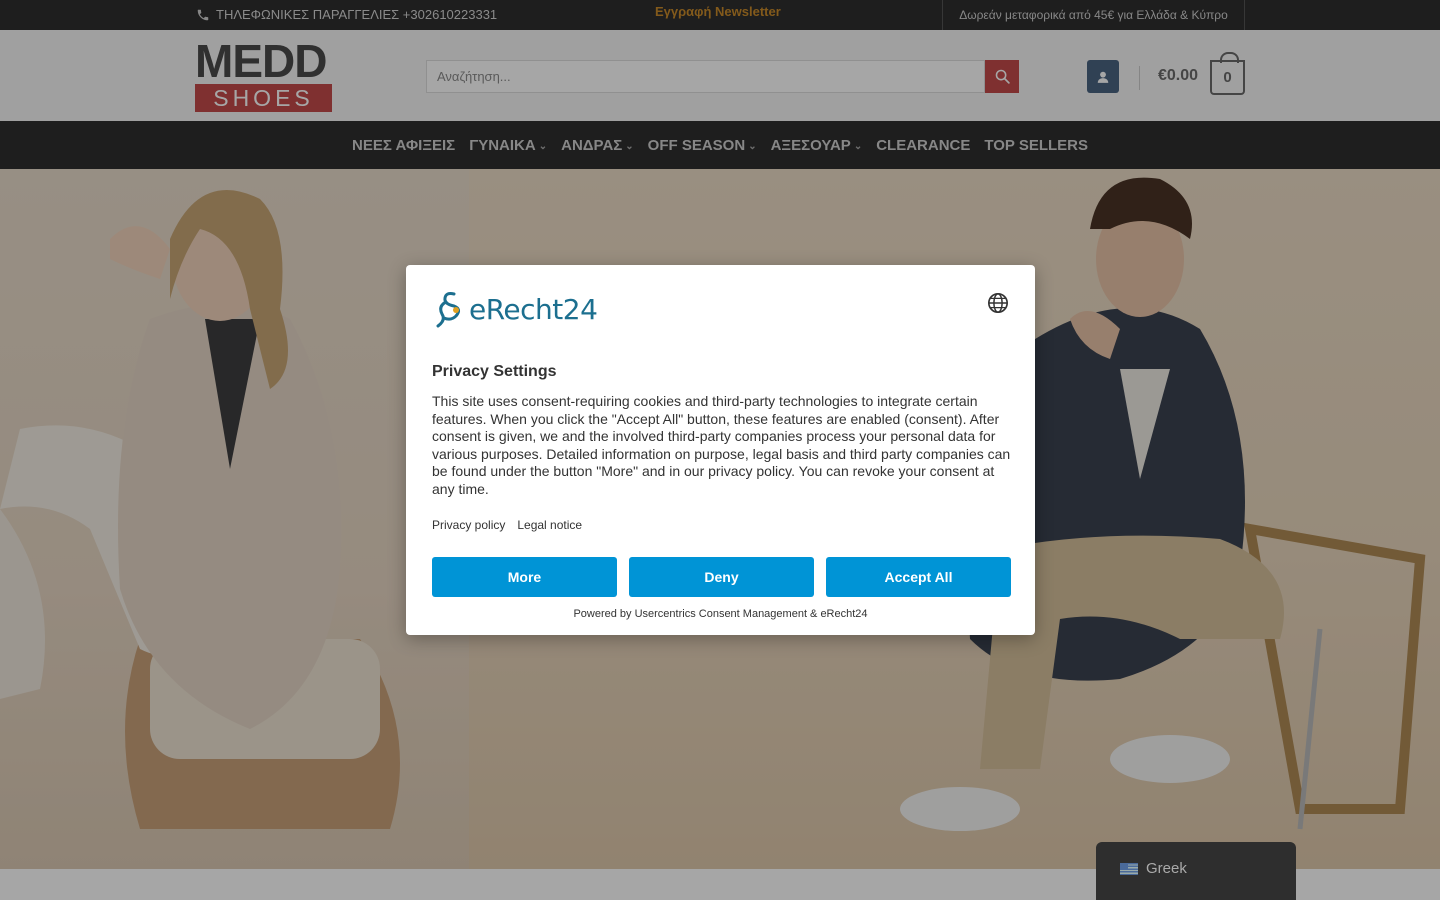 The image size is (1440, 900). Describe the element at coordinates (1166, 868) in the screenshot. I see `language-label: Greek` at that location.